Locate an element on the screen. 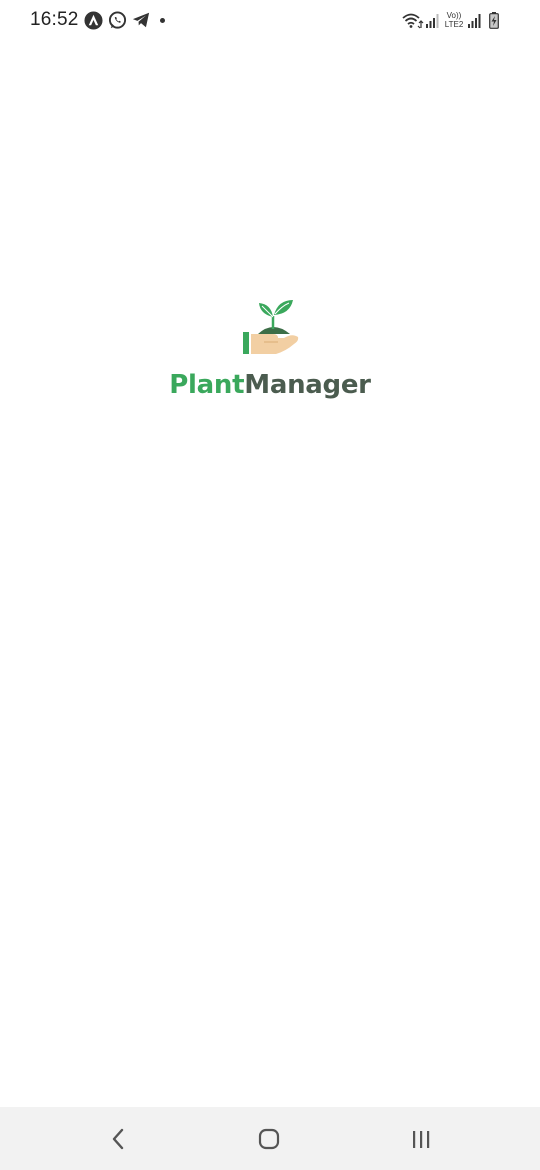 The height and width of the screenshot is (1170, 540). home-icon is located at coordinates (269, 1139).